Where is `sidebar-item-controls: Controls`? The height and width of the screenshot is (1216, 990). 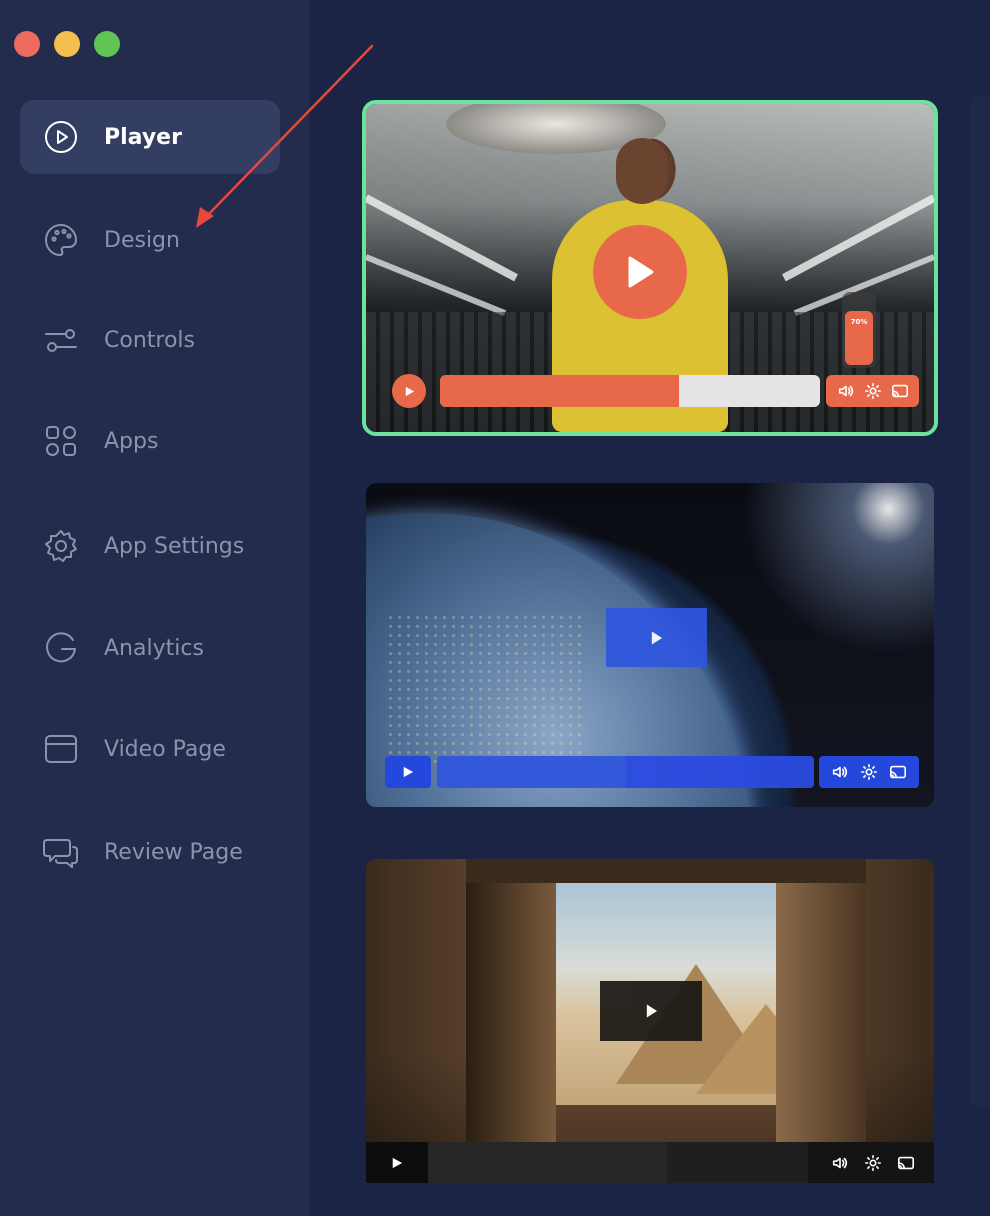
sidebar-item-controls: Controls is located at coordinates (150, 340).